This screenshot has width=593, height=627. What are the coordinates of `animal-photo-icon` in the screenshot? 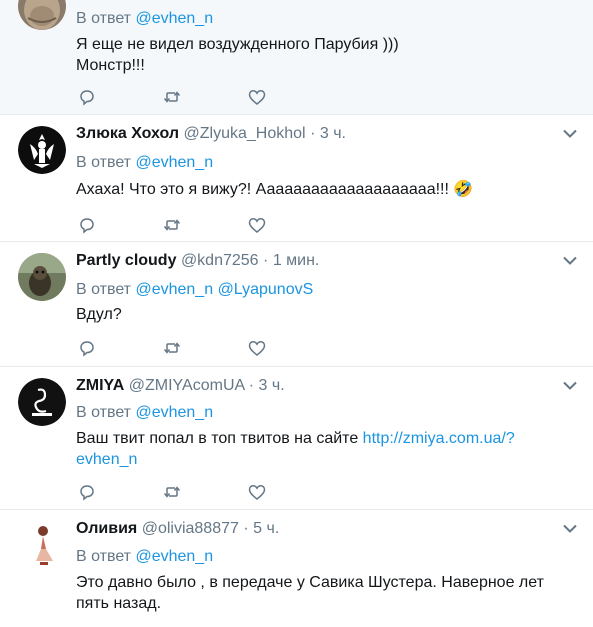 It's located at (42, 277).